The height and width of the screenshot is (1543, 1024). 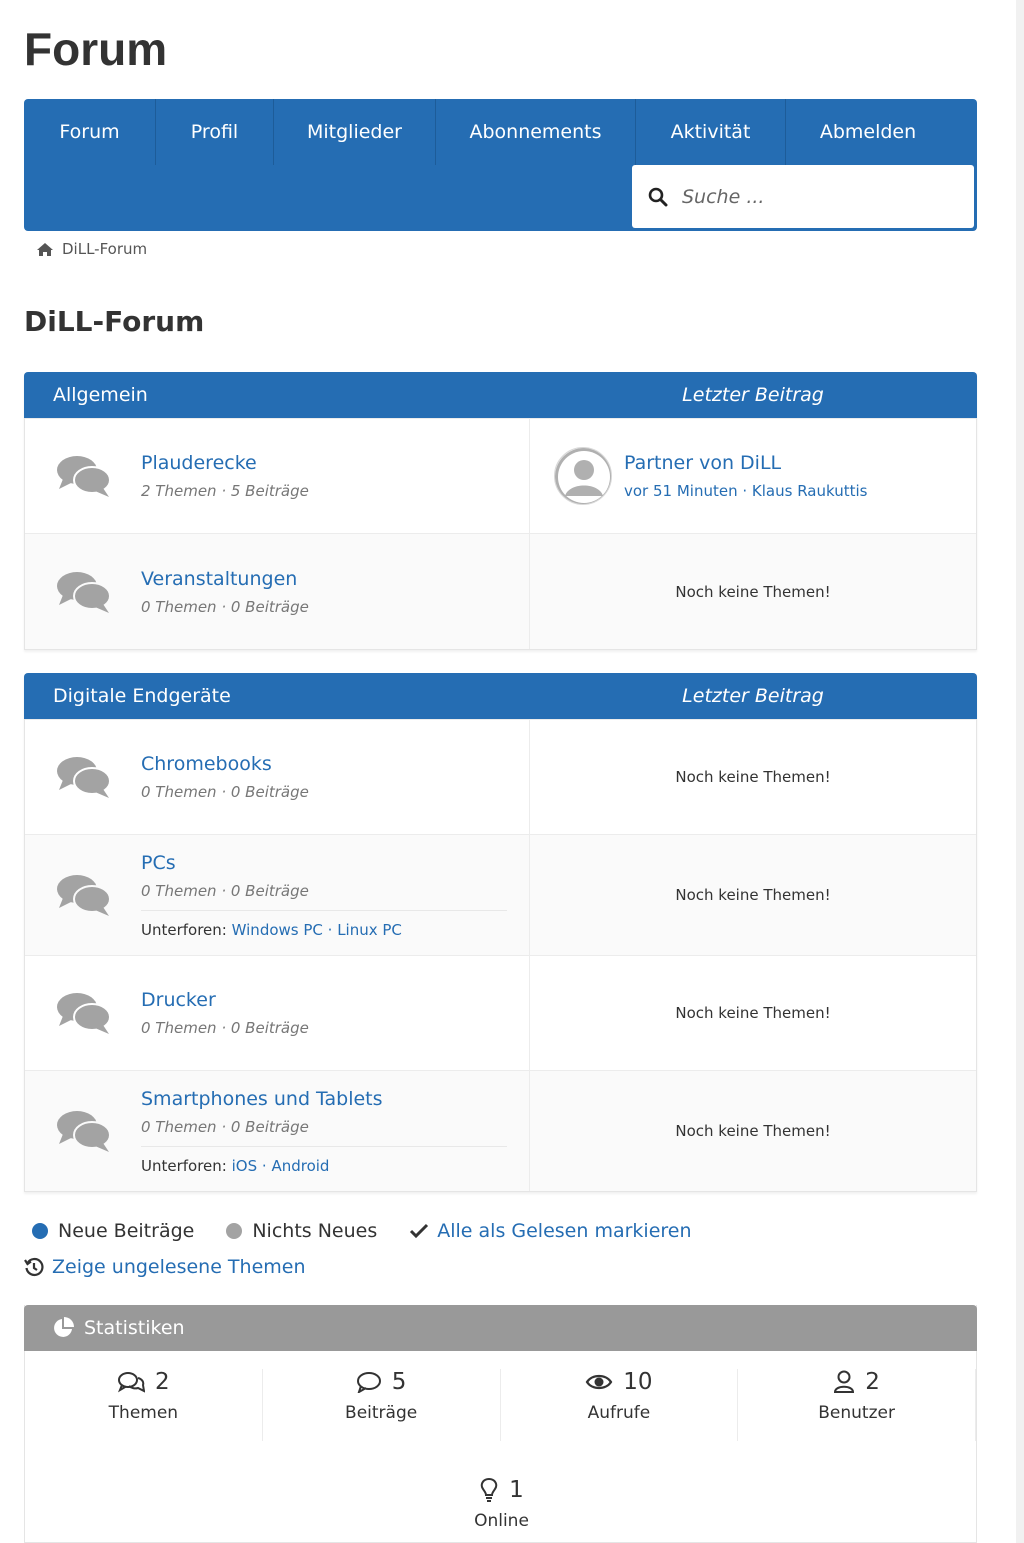 I want to click on category-header: Allgemein Letzter Beitrag, so click(x=500, y=395).